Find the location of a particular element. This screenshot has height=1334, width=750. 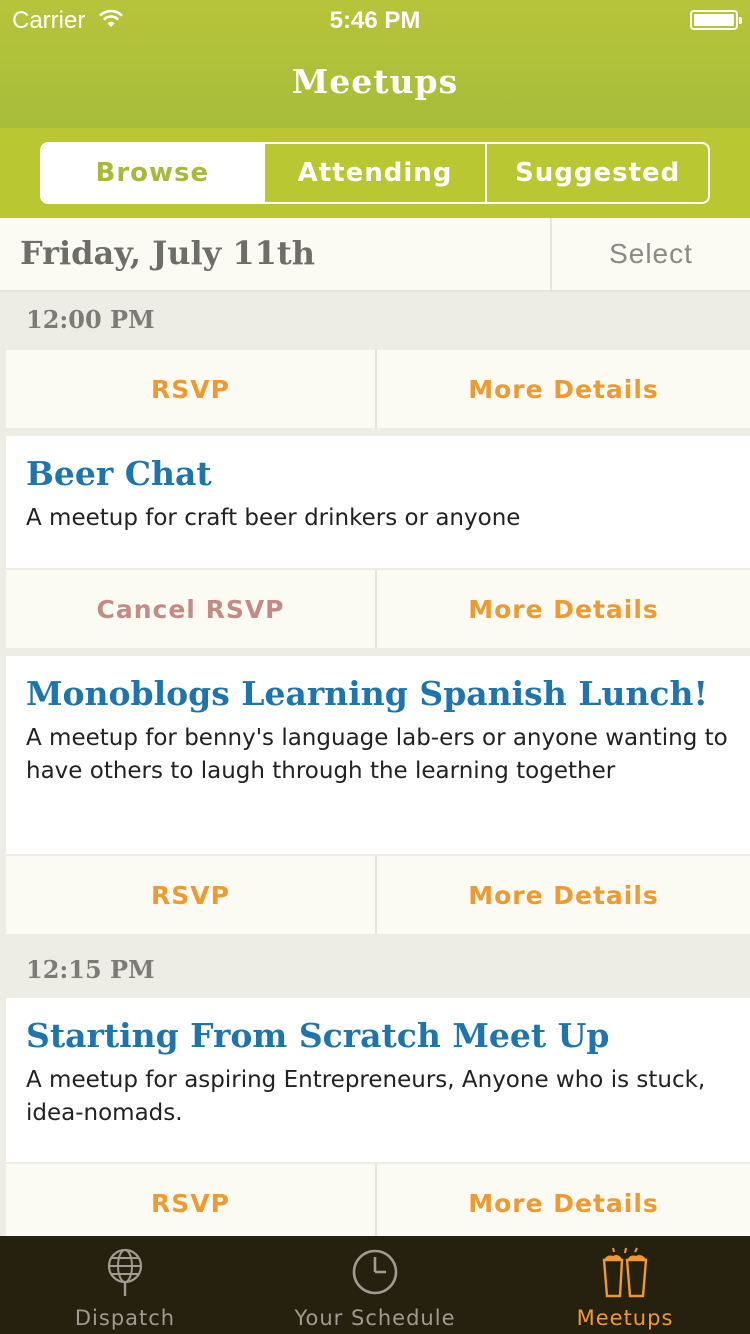

date-label: Friday, July 11th is located at coordinates (167, 253).